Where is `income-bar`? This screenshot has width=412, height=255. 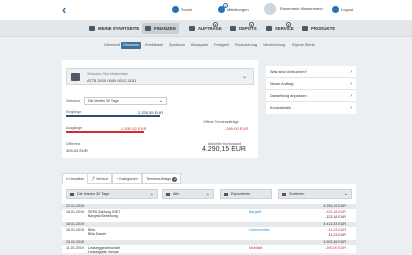 income-bar is located at coordinates (113, 116).